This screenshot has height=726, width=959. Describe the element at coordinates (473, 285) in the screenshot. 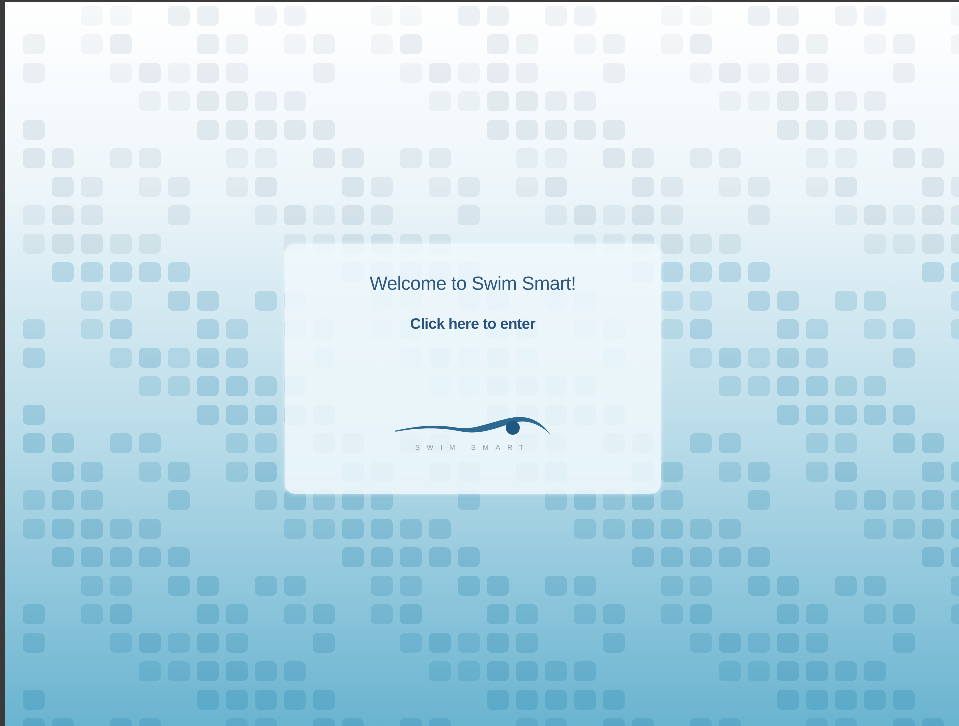

I see `welcome-title: Welcome to Swim Smart!` at that location.